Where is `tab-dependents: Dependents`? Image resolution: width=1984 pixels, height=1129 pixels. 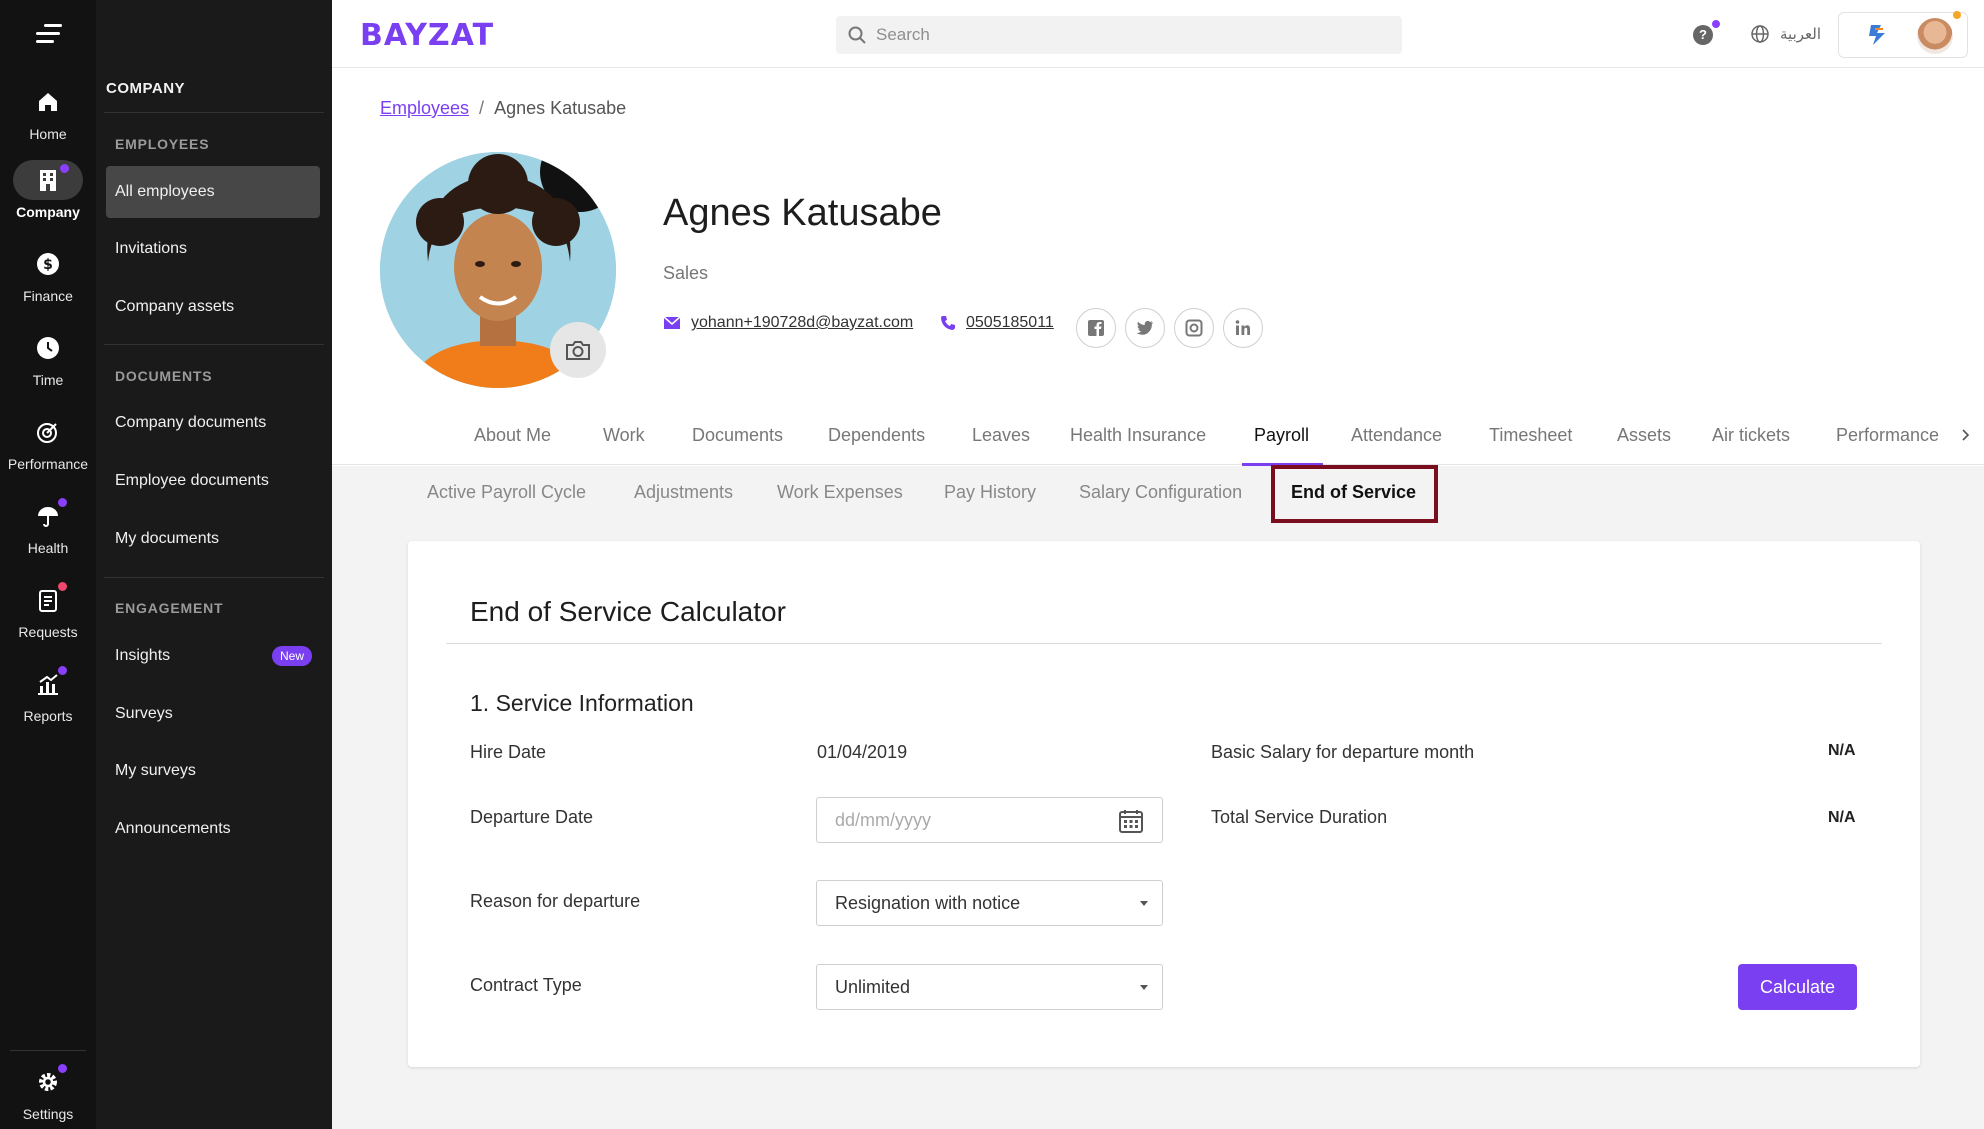 tab-dependents: Dependents is located at coordinates (876, 445).